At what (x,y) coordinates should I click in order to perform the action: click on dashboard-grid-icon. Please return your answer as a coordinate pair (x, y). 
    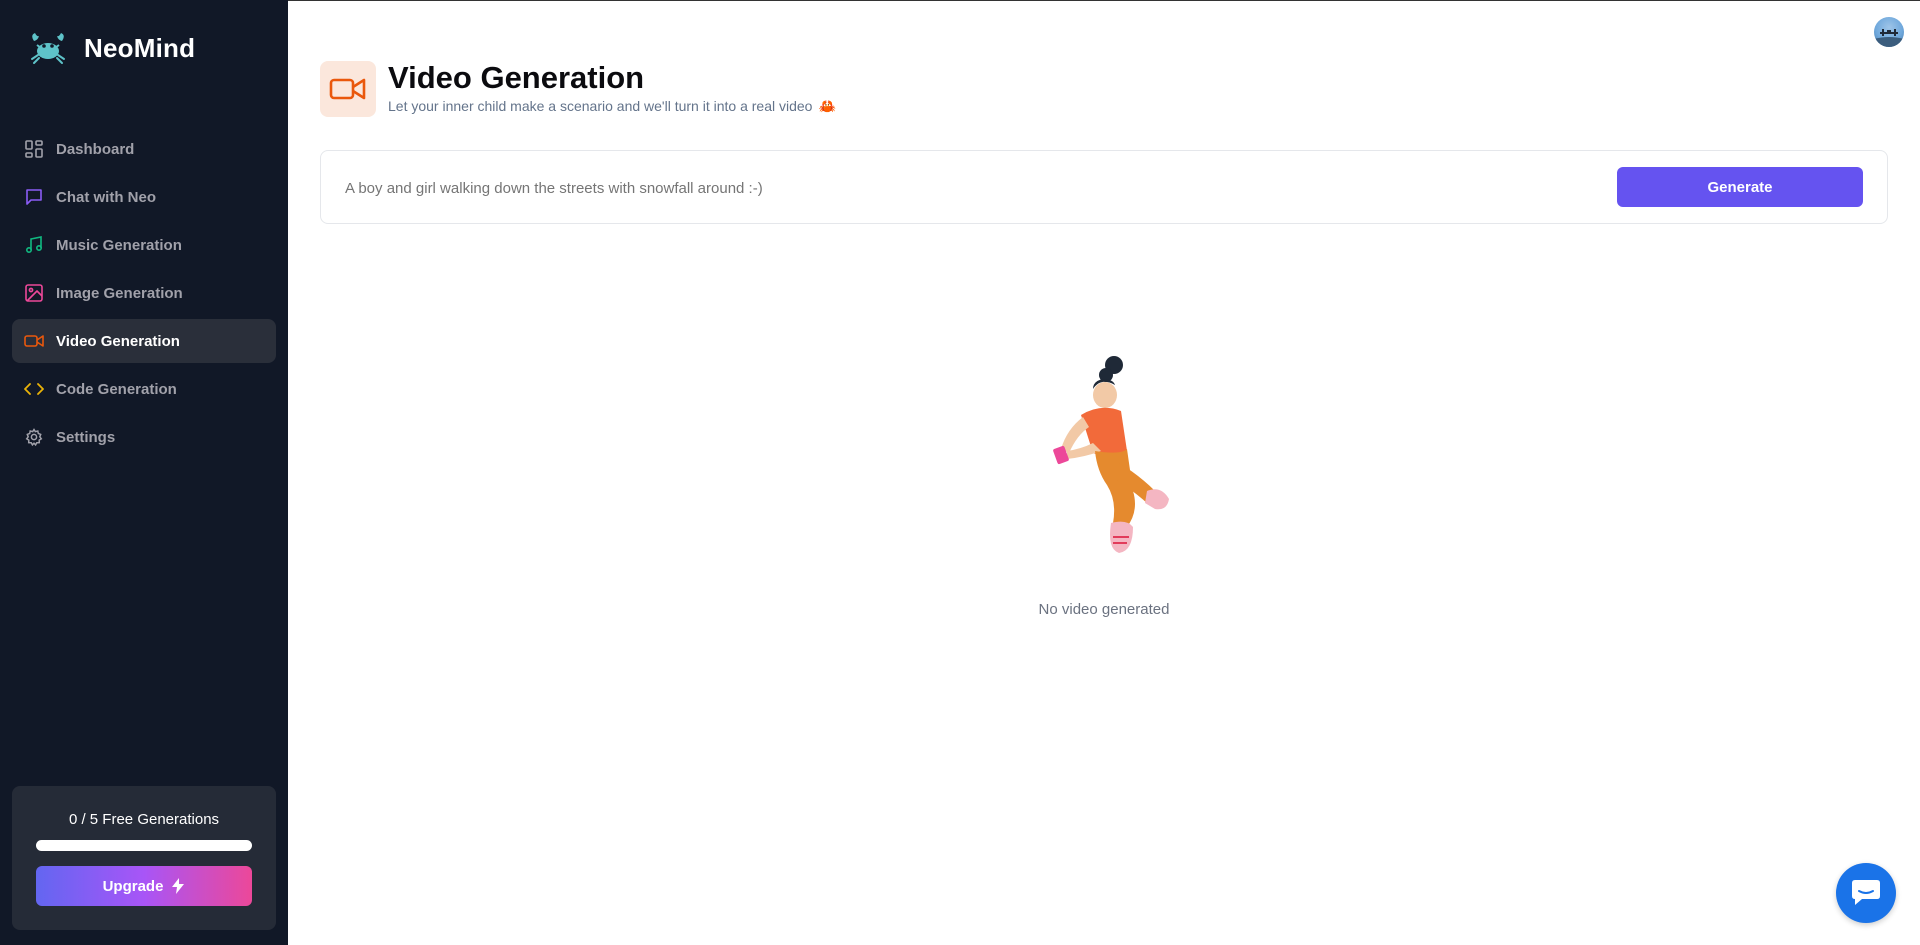
    Looking at the image, I should click on (34, 149).